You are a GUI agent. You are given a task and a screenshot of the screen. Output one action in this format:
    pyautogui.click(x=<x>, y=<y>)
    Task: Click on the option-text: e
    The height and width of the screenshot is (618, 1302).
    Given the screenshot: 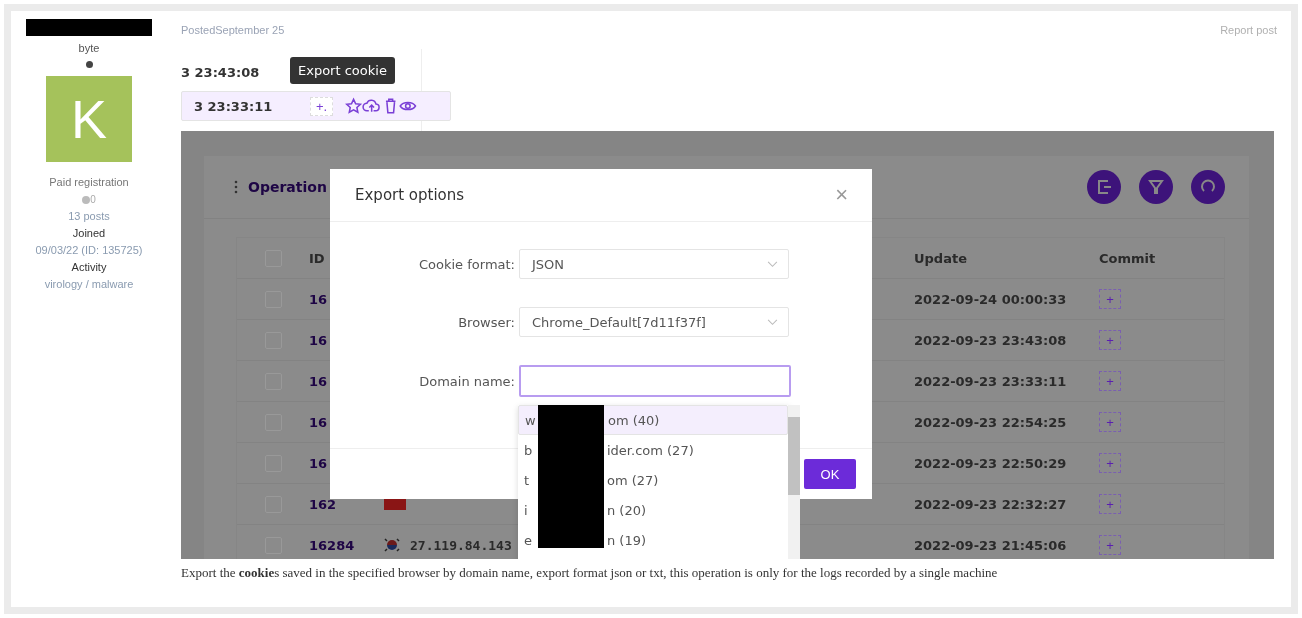 What is the action you would take?
    pyautogui.click(x=529, y=540)
    